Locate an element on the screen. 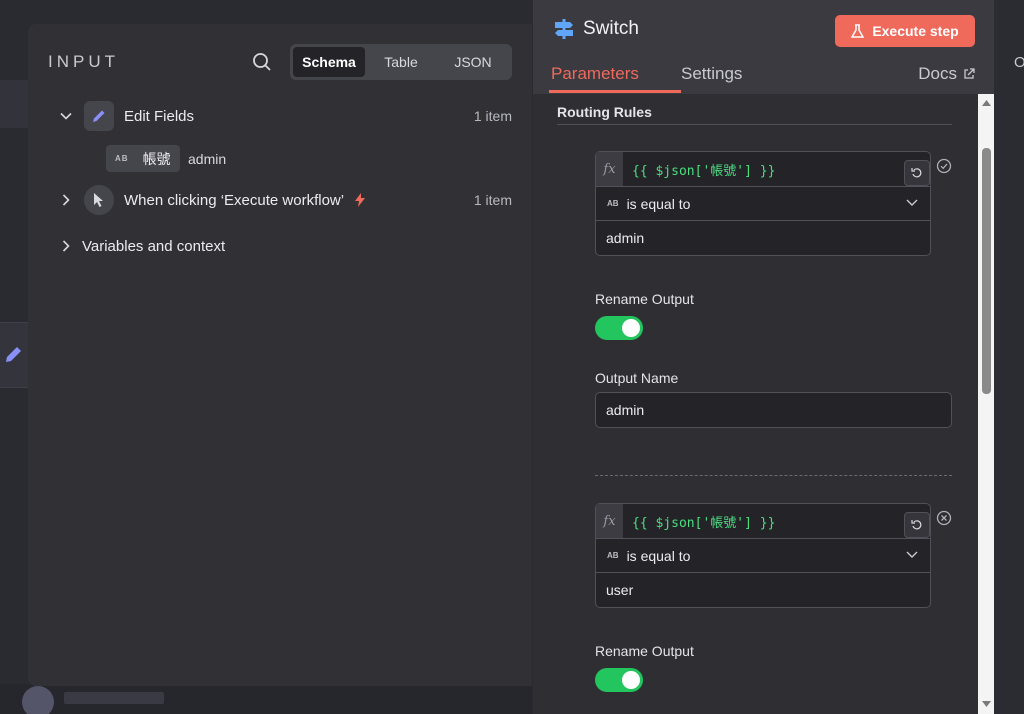 This screenshot has width=1024, height=714. remove-circle-icon is located at coordinates (944, 518).